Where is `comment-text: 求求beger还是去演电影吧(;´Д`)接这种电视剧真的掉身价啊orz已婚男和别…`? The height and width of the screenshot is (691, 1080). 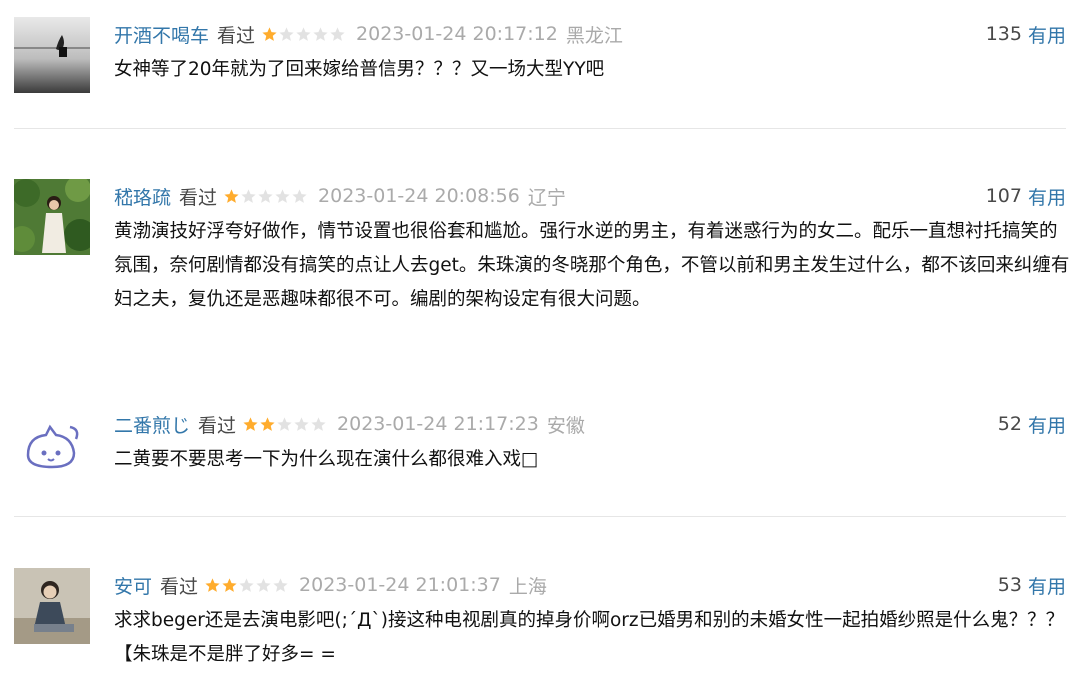
comment-text: 求求beger还是去演电影吧(;´Д`)接这种电视剧真的掉身价啊orz已婚男和别… is located at coordinates (589, 637).